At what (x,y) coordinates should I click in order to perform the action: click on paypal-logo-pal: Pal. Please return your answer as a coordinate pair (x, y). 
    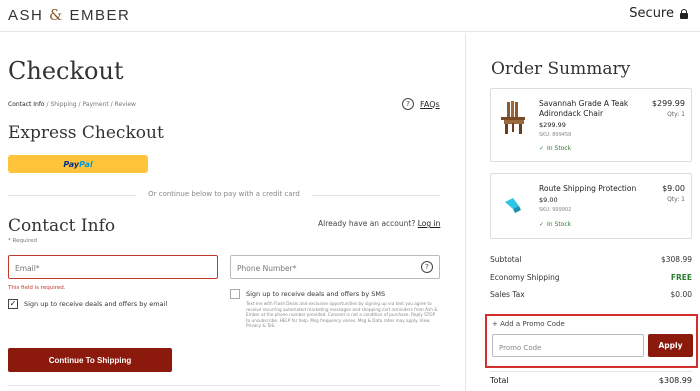
    Looking at the image, I should click on (86, 164).